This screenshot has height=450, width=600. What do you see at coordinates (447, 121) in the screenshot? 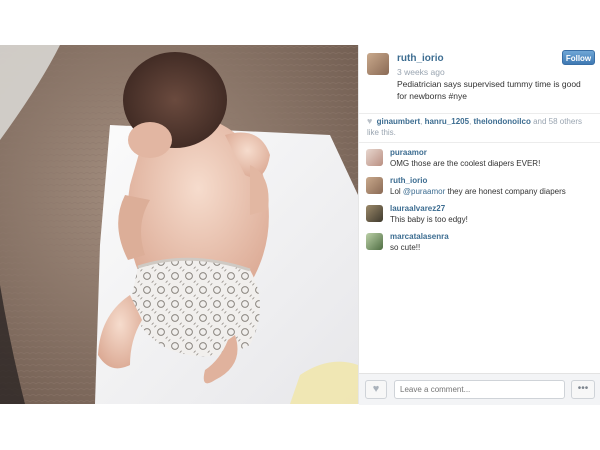
I see `liker-link: hanru_1205` at bounding box center [447, 121].